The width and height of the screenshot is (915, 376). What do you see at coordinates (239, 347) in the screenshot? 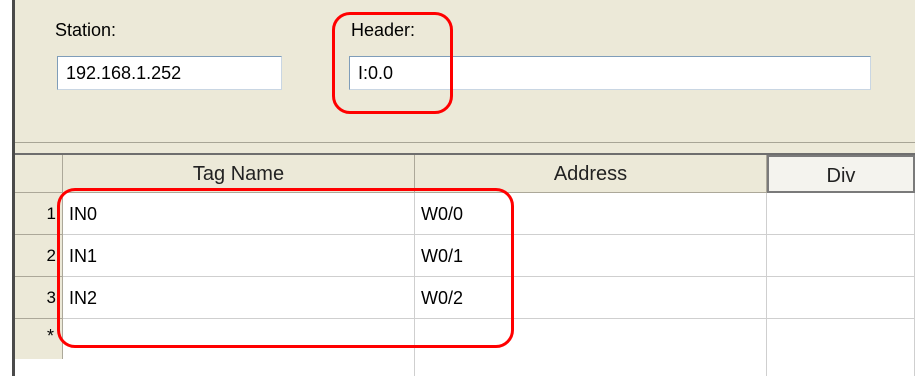
I see `table-cell-new-tag-name` at bounding box center [239, 347].